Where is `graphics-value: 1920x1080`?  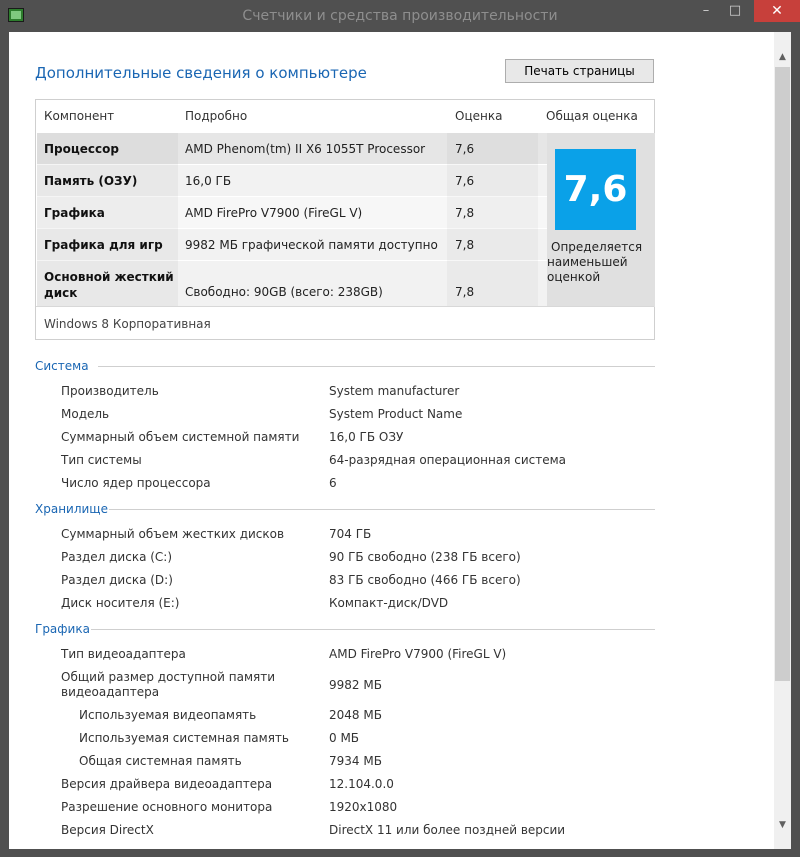 graphics-value: 1920x1080 is located at coordinates (363, 807).